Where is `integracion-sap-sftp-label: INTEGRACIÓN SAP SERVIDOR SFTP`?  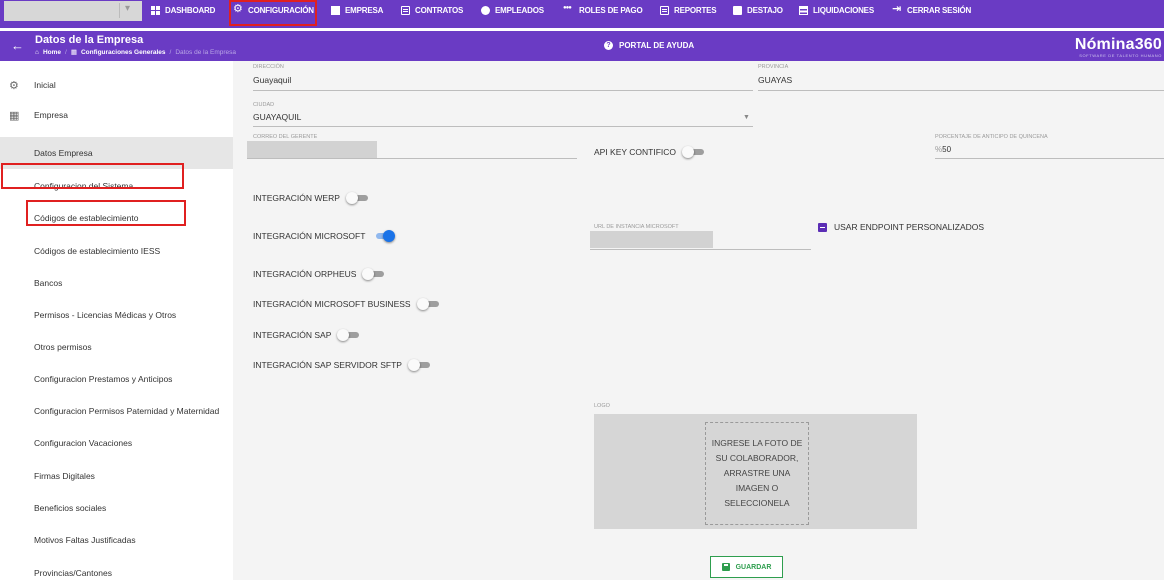 integracion-sap-sftp-label: INTEGRACIÓN SAP SERVIDOR SFTP is located at coordinates (327, 365).